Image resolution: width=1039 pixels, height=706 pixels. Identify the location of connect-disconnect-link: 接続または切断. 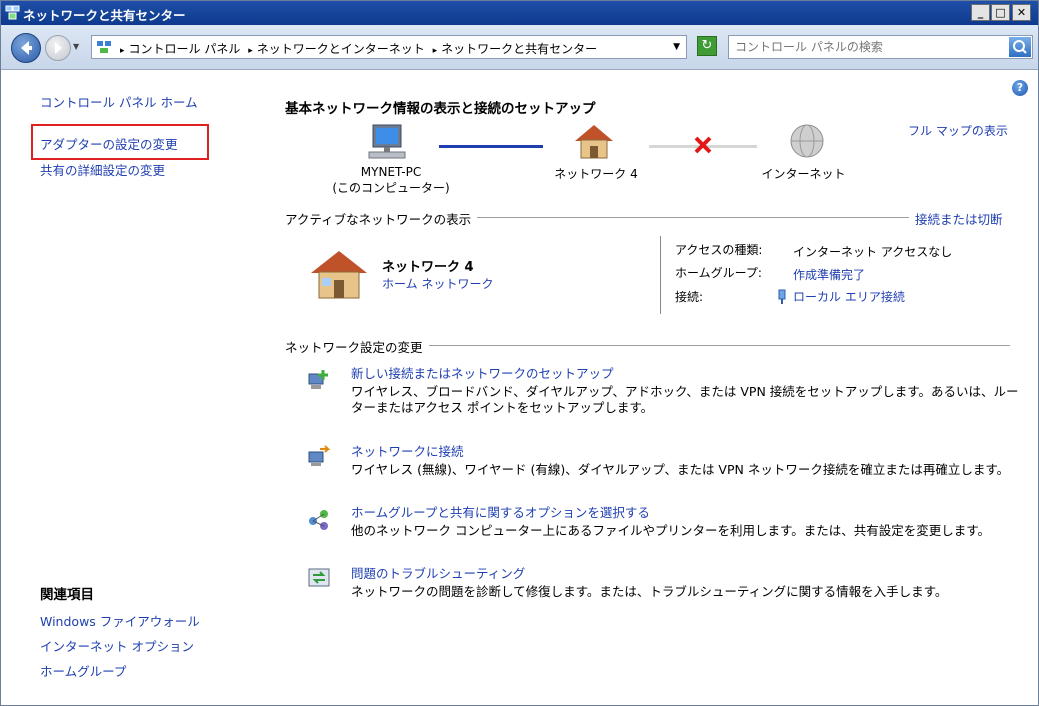
(956, 218).